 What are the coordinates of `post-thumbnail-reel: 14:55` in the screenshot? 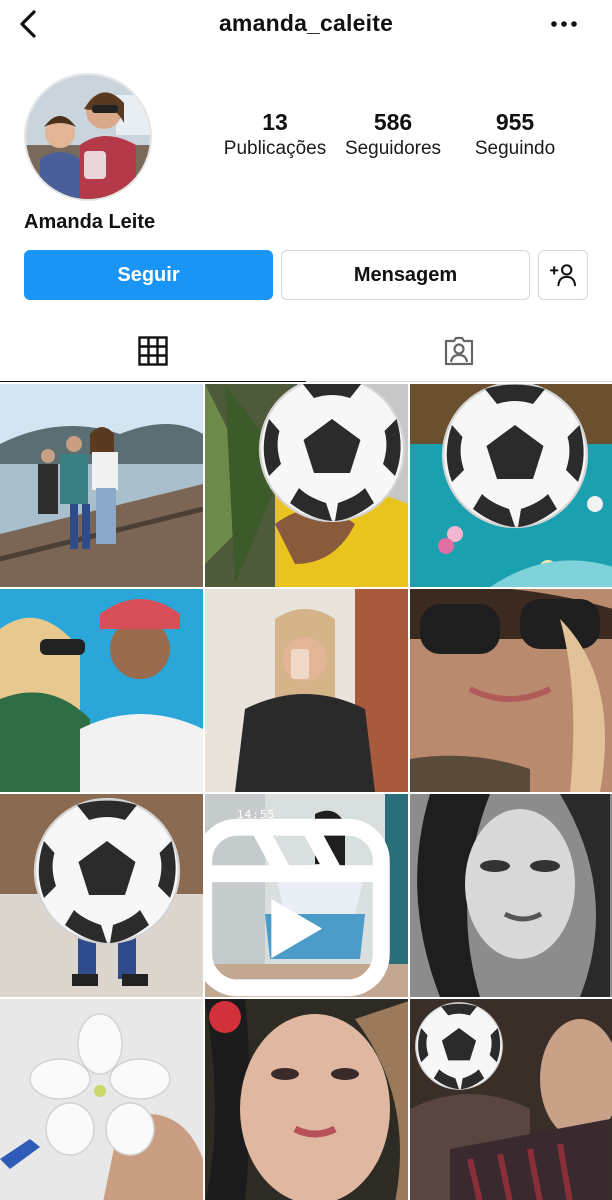 It's located at (306, 895).